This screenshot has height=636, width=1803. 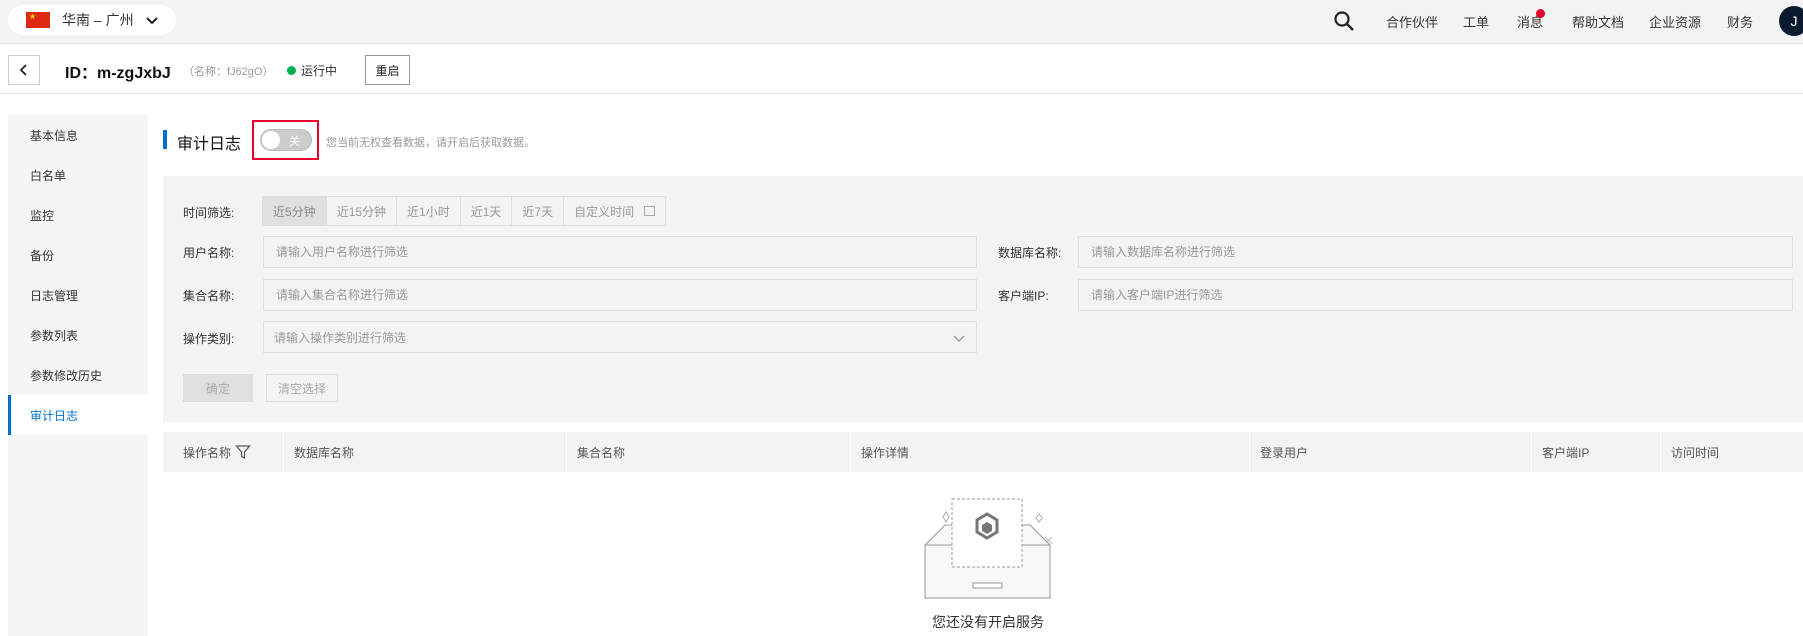 I want to click on sidebar-item-backup: 备份, so click(x=78, y=255).